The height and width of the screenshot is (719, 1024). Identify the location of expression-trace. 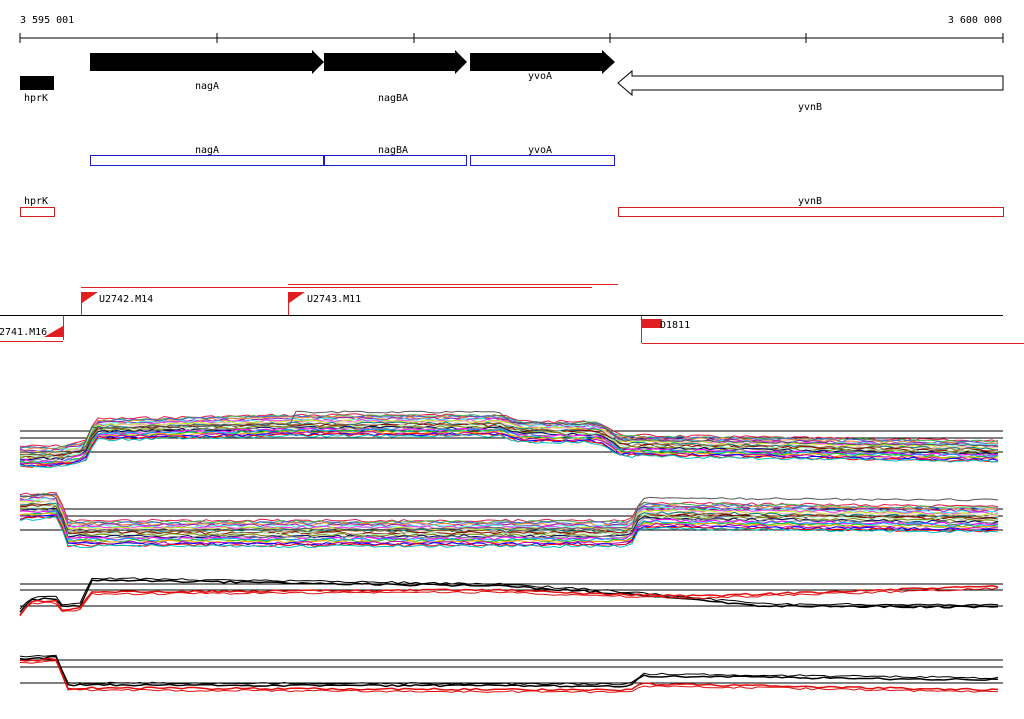
(509, 671).